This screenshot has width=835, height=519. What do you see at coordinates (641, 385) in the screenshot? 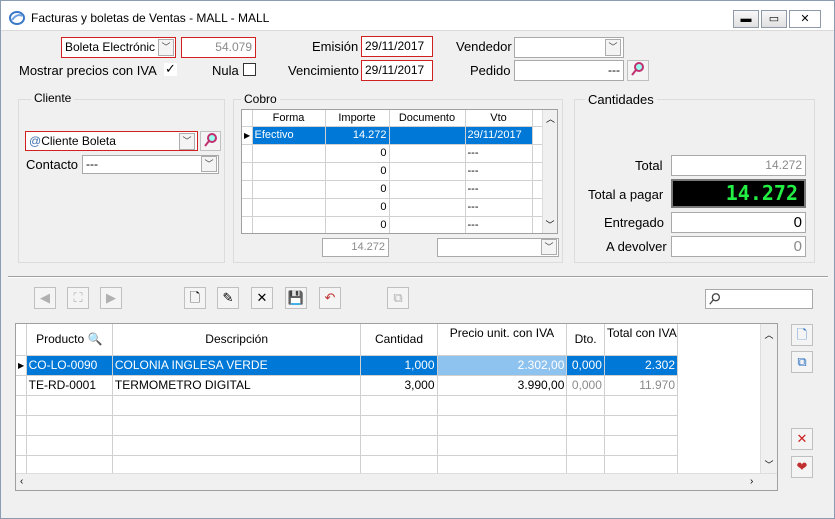
I see `item-cell: 11.970` at bounding box center [641, 385].